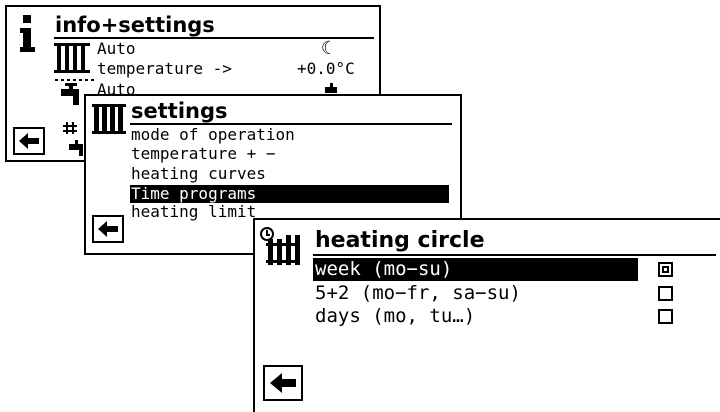  I want to click on menu-item-heating-curves: heating curves, so click(198, 174).